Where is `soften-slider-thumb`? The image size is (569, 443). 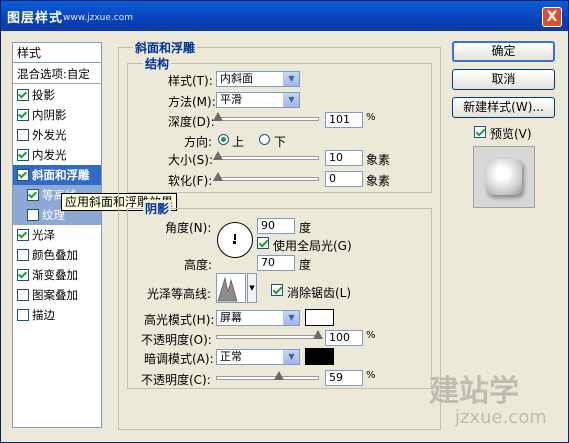 soften-slider-thumb is located at coordinates (218, 176).